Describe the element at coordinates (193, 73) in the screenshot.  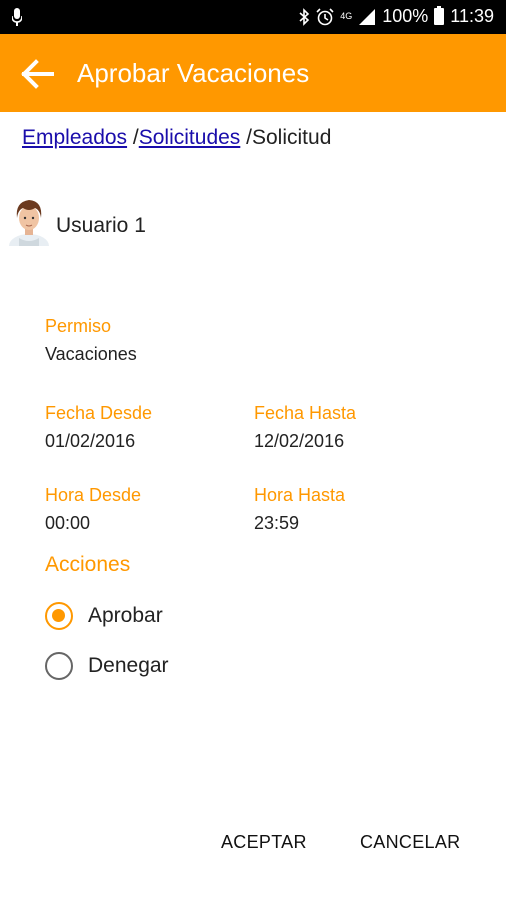
I see `page-title: Aprobar Vacaciones` at that location.